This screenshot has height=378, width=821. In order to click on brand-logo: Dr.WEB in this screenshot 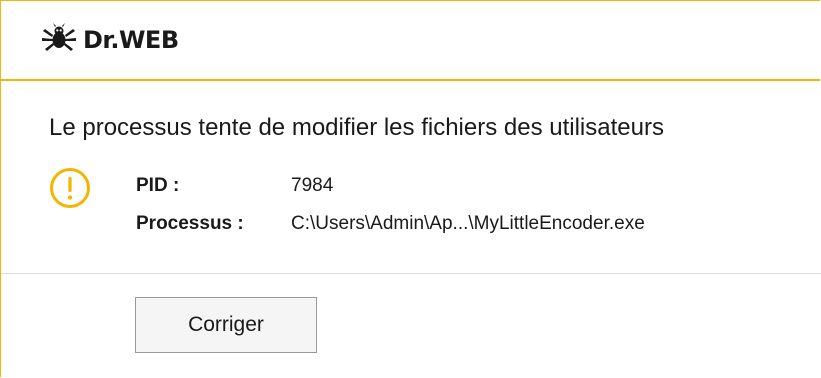, I will do `click(110, 40)`.